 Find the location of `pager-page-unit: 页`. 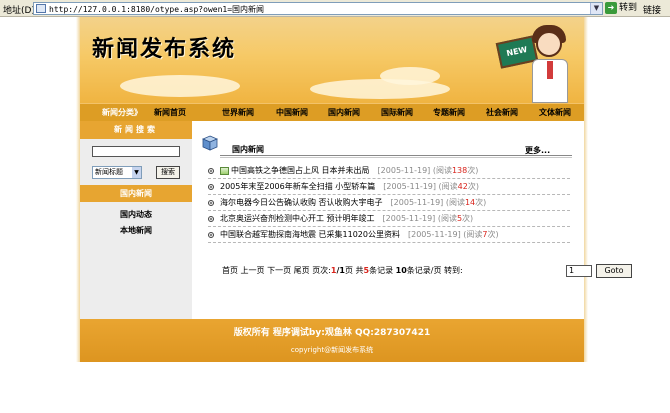

pager-page-unit: 页 is located at coordinates (348, 270).